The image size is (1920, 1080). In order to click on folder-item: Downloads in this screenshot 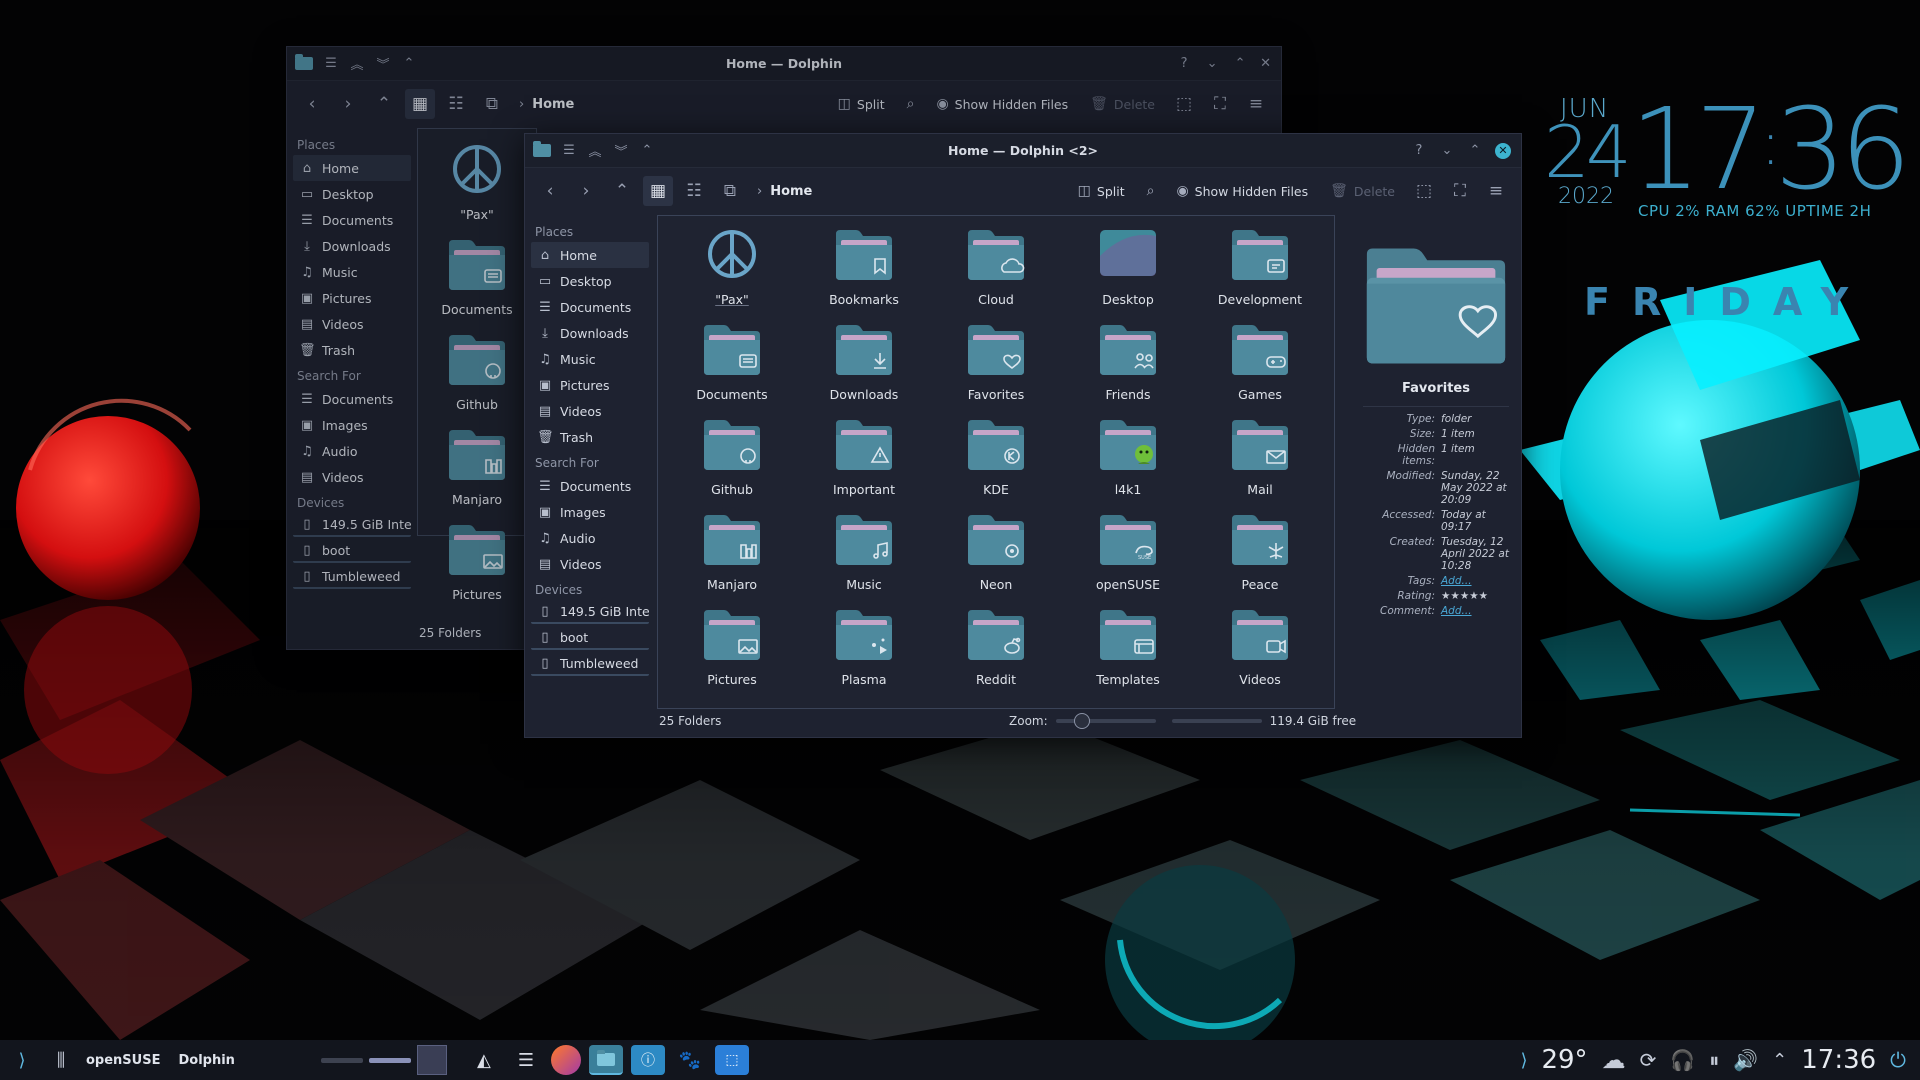, I will do `click(864, 368)`.